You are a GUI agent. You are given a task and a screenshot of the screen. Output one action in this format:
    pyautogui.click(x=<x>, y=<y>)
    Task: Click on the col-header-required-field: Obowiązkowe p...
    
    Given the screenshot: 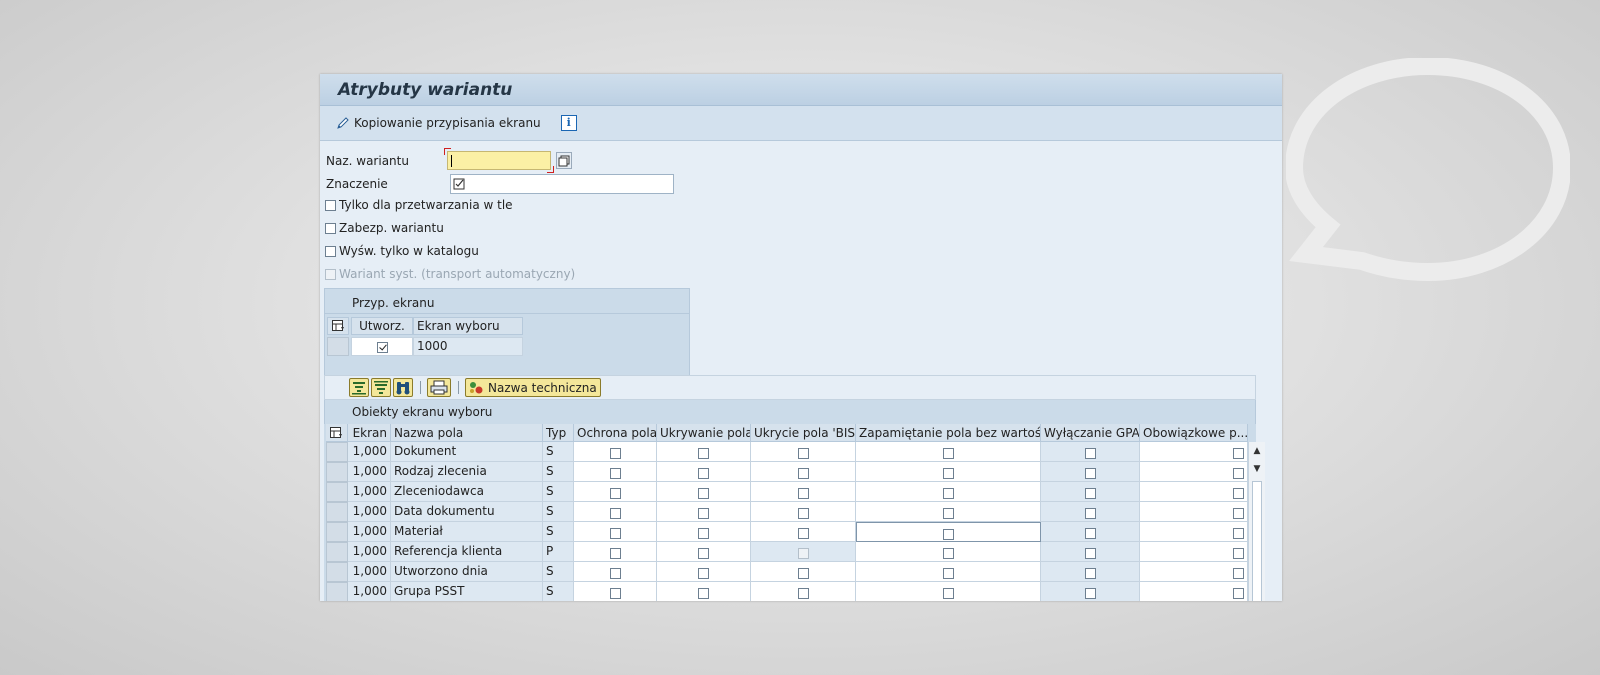 What is the action you would take?
    pyautogui.click(x=1194, y=433)
    